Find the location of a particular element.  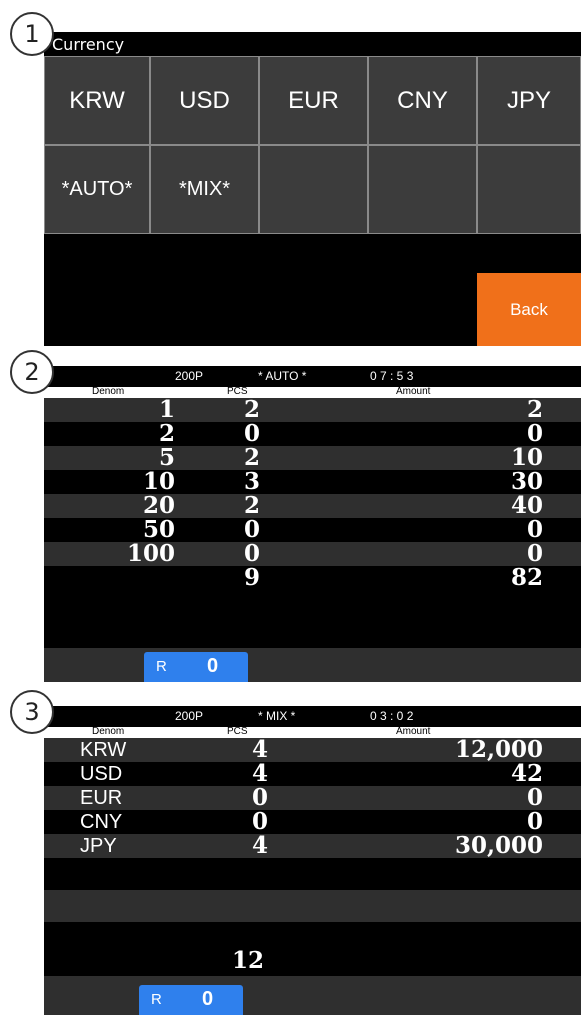

table-row: 10 3 30 is located at coordinates (312, 482).